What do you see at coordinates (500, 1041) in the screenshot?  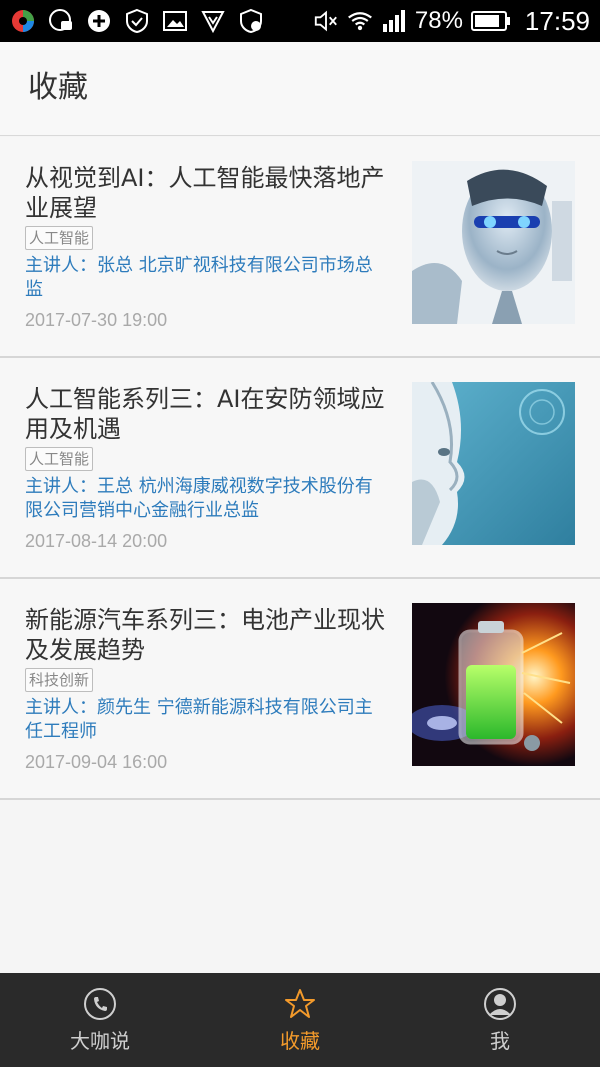 I see `nav-label: 我` at bounding box center [500, 1041].